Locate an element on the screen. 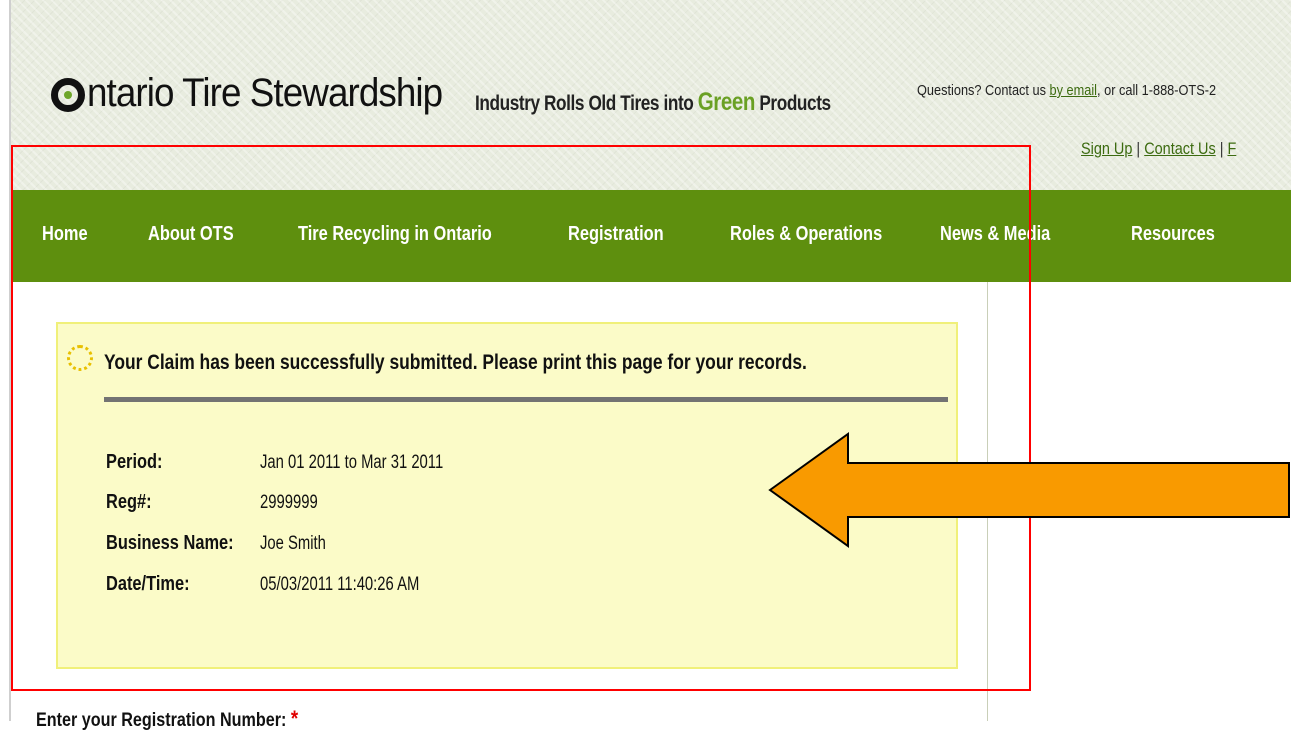  date-time-label: Date/Time: is located at coordinates (148, 584).